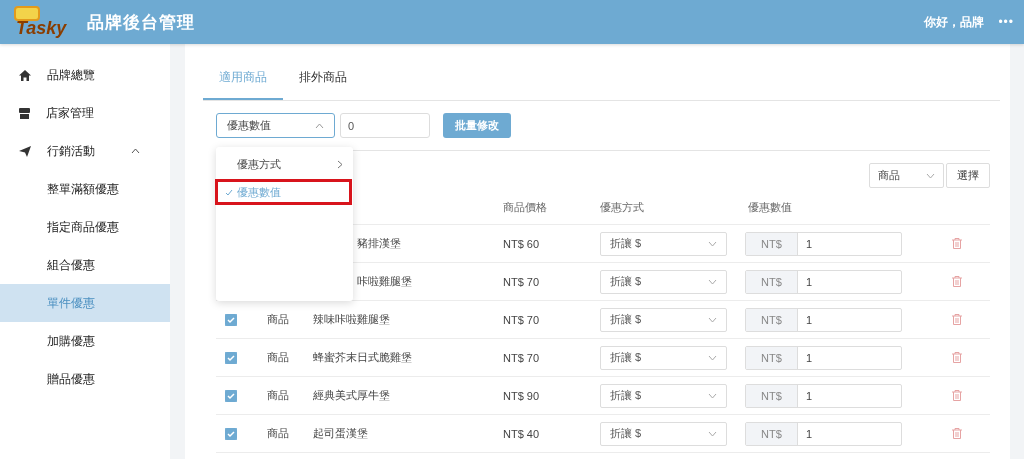  I want to click on sidebar-item: 店家管理, so click(85, 113).